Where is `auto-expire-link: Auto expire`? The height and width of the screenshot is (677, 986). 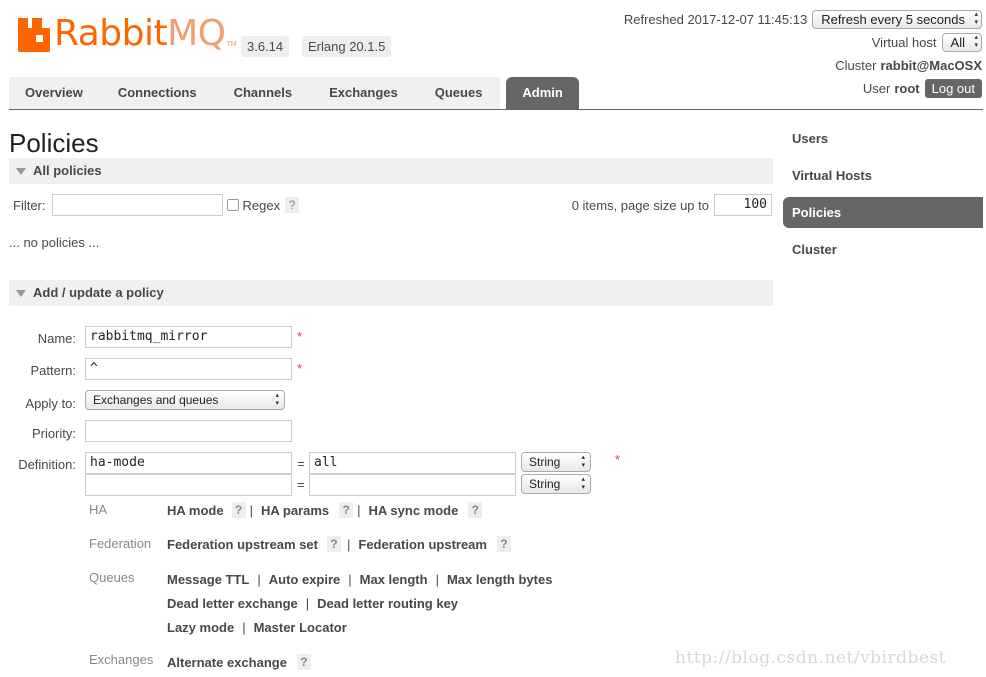
auto-expire-link: Auto expire is located at coordinates (305, 579).